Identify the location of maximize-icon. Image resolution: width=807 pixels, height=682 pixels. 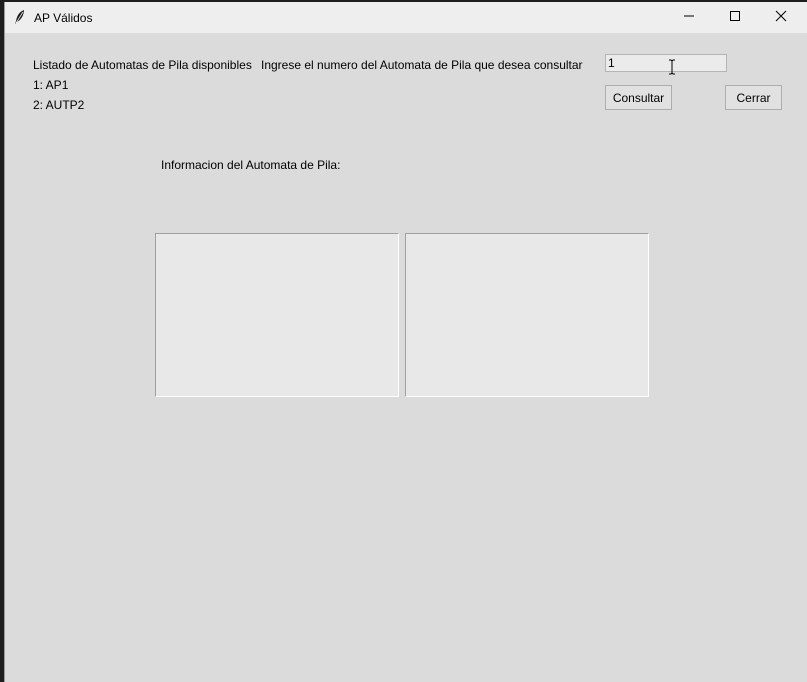
(735, 18).